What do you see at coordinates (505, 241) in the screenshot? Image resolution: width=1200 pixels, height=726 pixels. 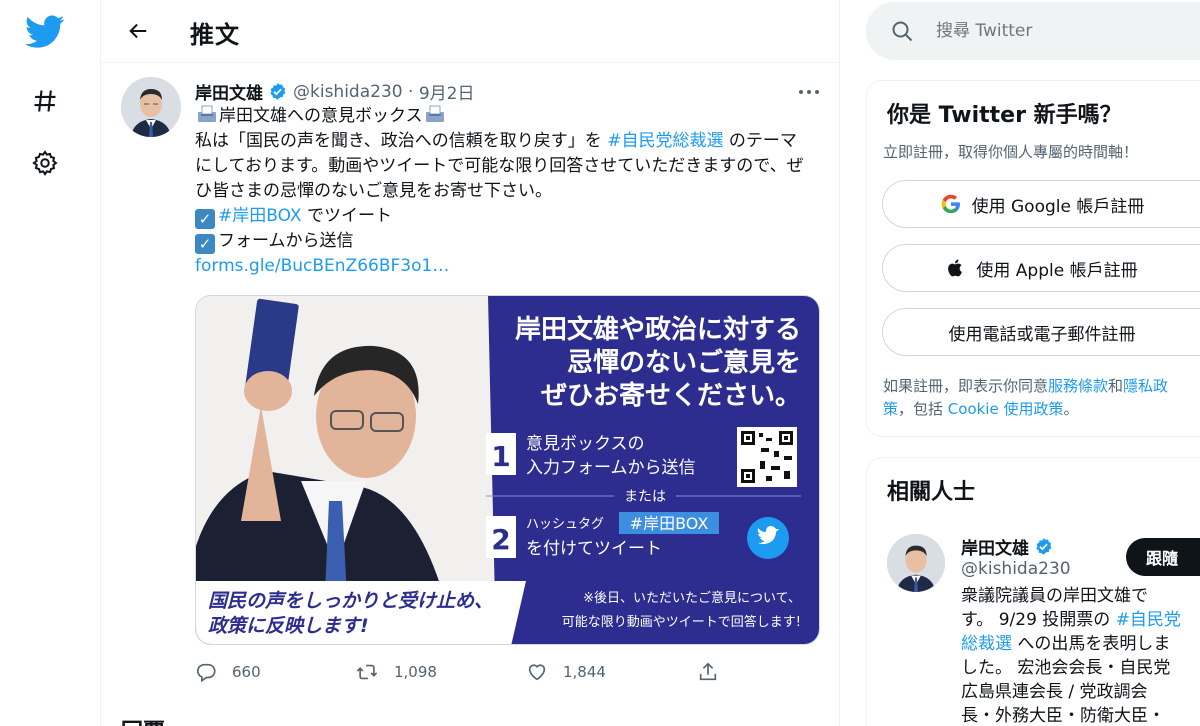 I see `tweet-line-6: ✓ フォームから送信` at bounding box center [505, 241].